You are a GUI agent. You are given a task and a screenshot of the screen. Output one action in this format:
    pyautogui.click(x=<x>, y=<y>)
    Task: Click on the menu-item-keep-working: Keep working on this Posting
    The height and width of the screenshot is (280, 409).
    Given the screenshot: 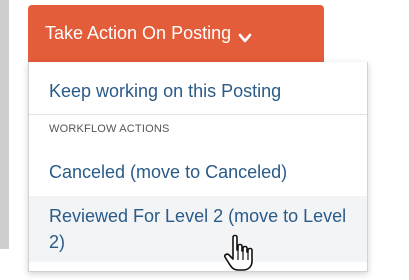 What is the action you would take?
    pyautogui.click(x=198, y=91)
    